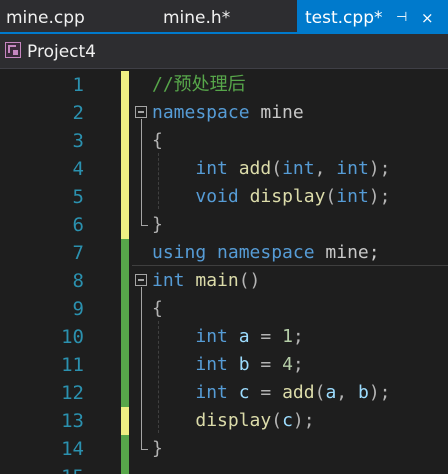 The height and width of the screenshot is (474, 448). Describe the element at coordinates (331, 392) in the screenshot. I see `variable: a` at that location.